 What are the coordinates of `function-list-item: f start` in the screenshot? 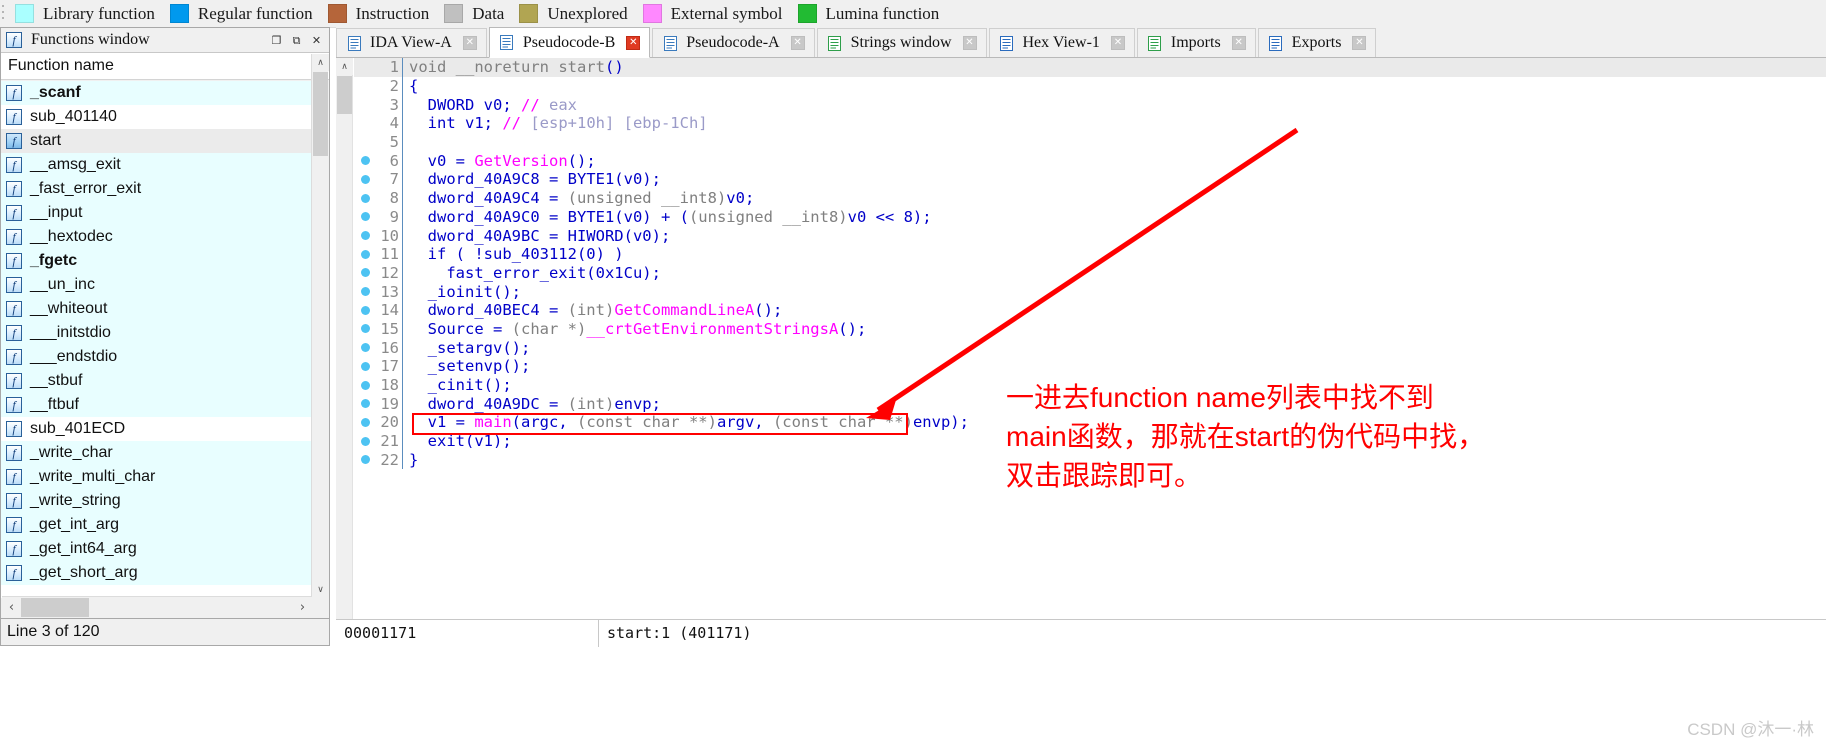 It's located at (156, 141).